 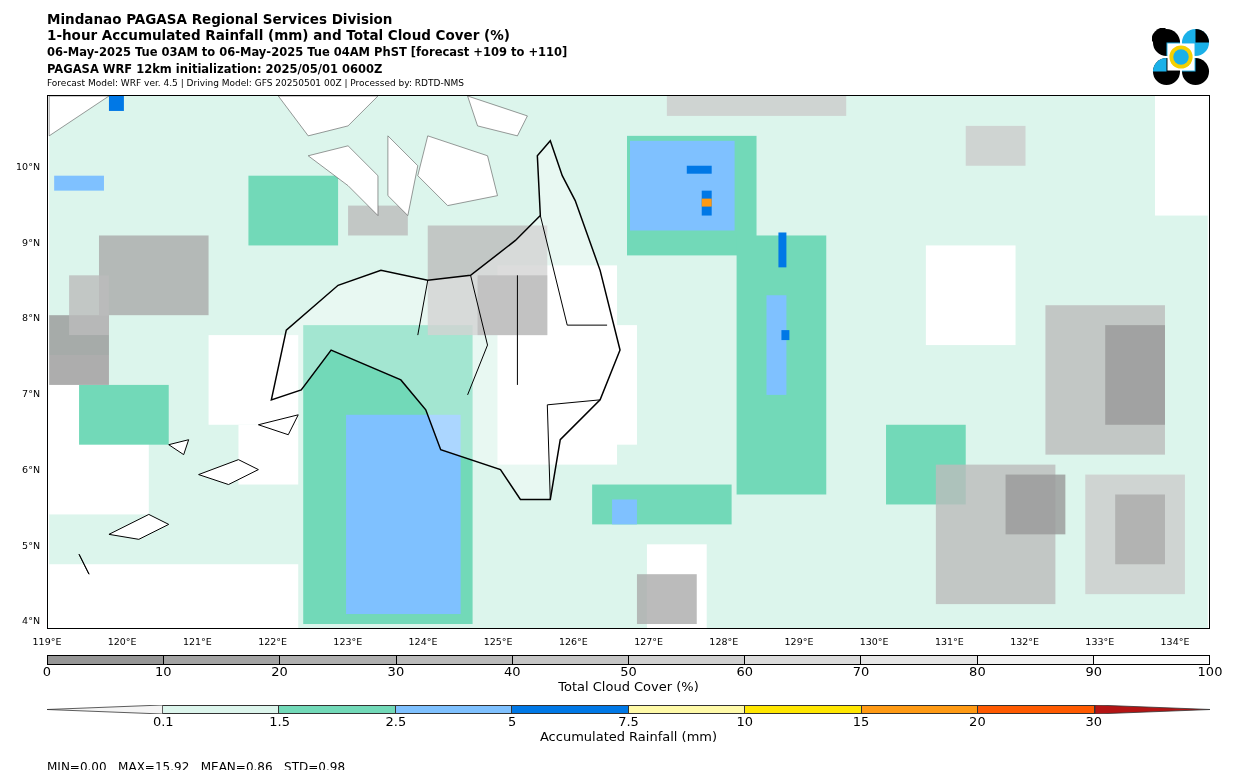 I want to click on colorbar-tick-label: 2.5, so click(x=396, y=722).